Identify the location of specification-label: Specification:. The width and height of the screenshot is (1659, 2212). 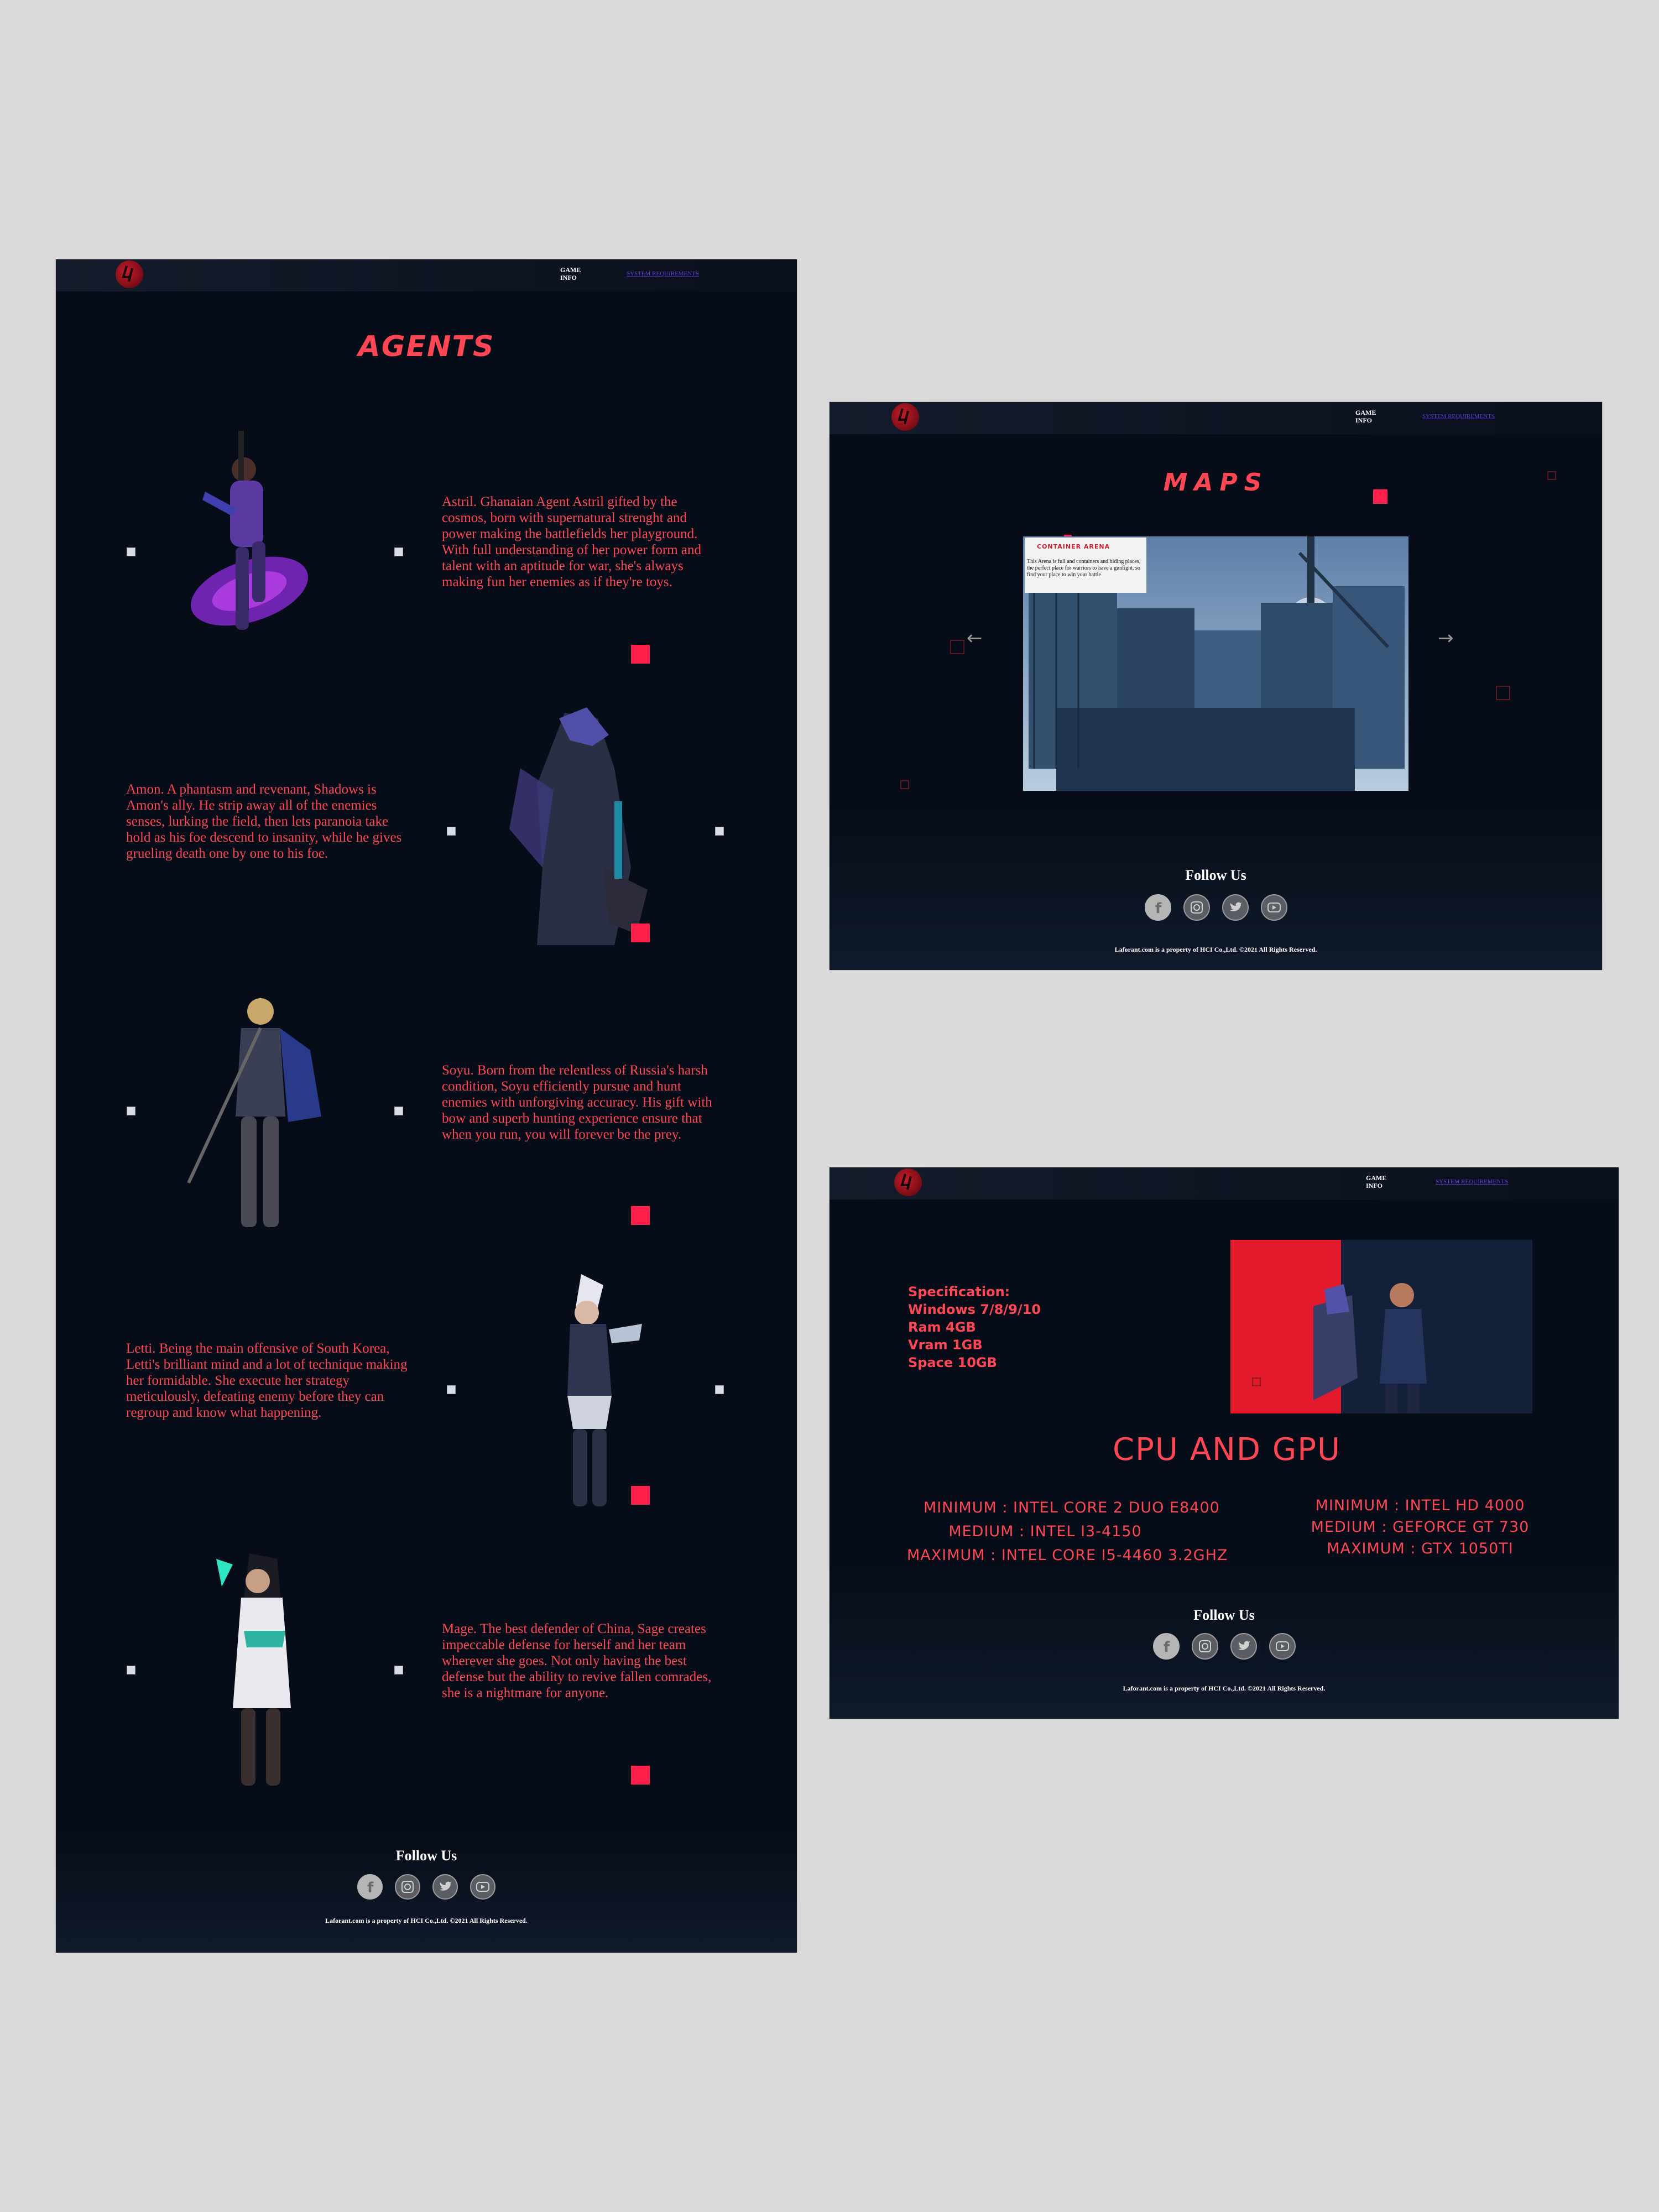
(959, 1292).